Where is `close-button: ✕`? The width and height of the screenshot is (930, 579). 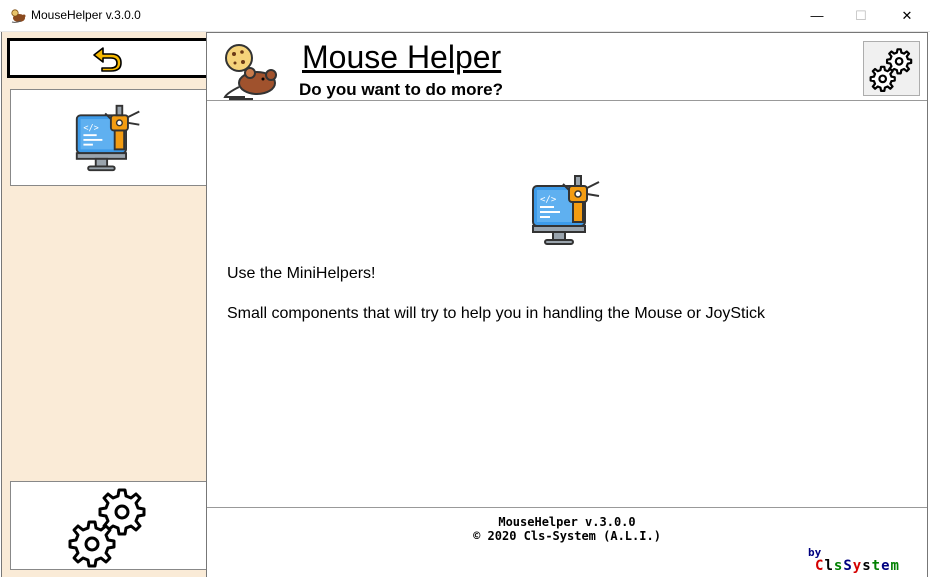 close-button: ✕ is located at coordinates (907, 15).